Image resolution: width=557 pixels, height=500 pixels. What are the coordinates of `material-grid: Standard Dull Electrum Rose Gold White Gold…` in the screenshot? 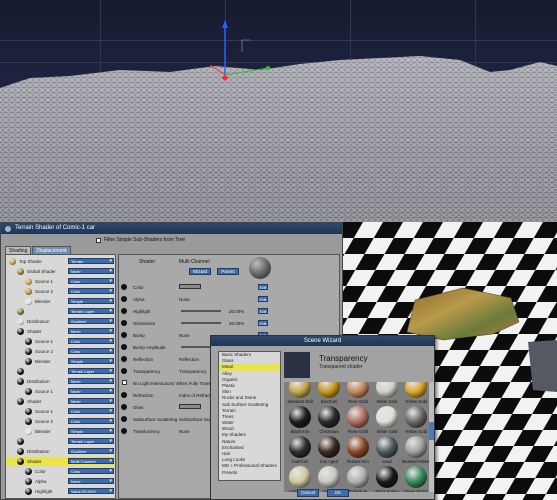 It's located at (359, 437).